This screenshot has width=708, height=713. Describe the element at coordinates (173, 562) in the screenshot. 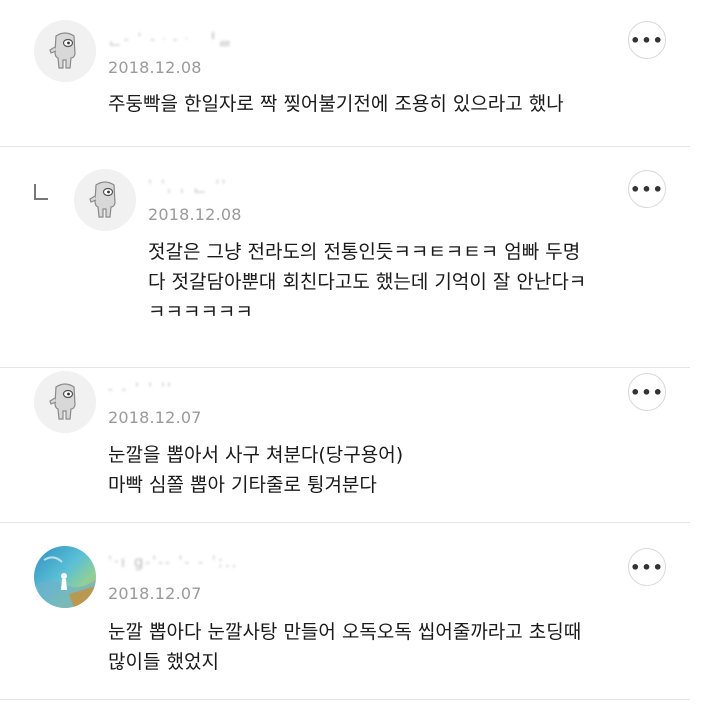

I see `username: ˈ·ı g˗ˈ˗˗ ˈ˗ ˗ ˈ:..` at that location.